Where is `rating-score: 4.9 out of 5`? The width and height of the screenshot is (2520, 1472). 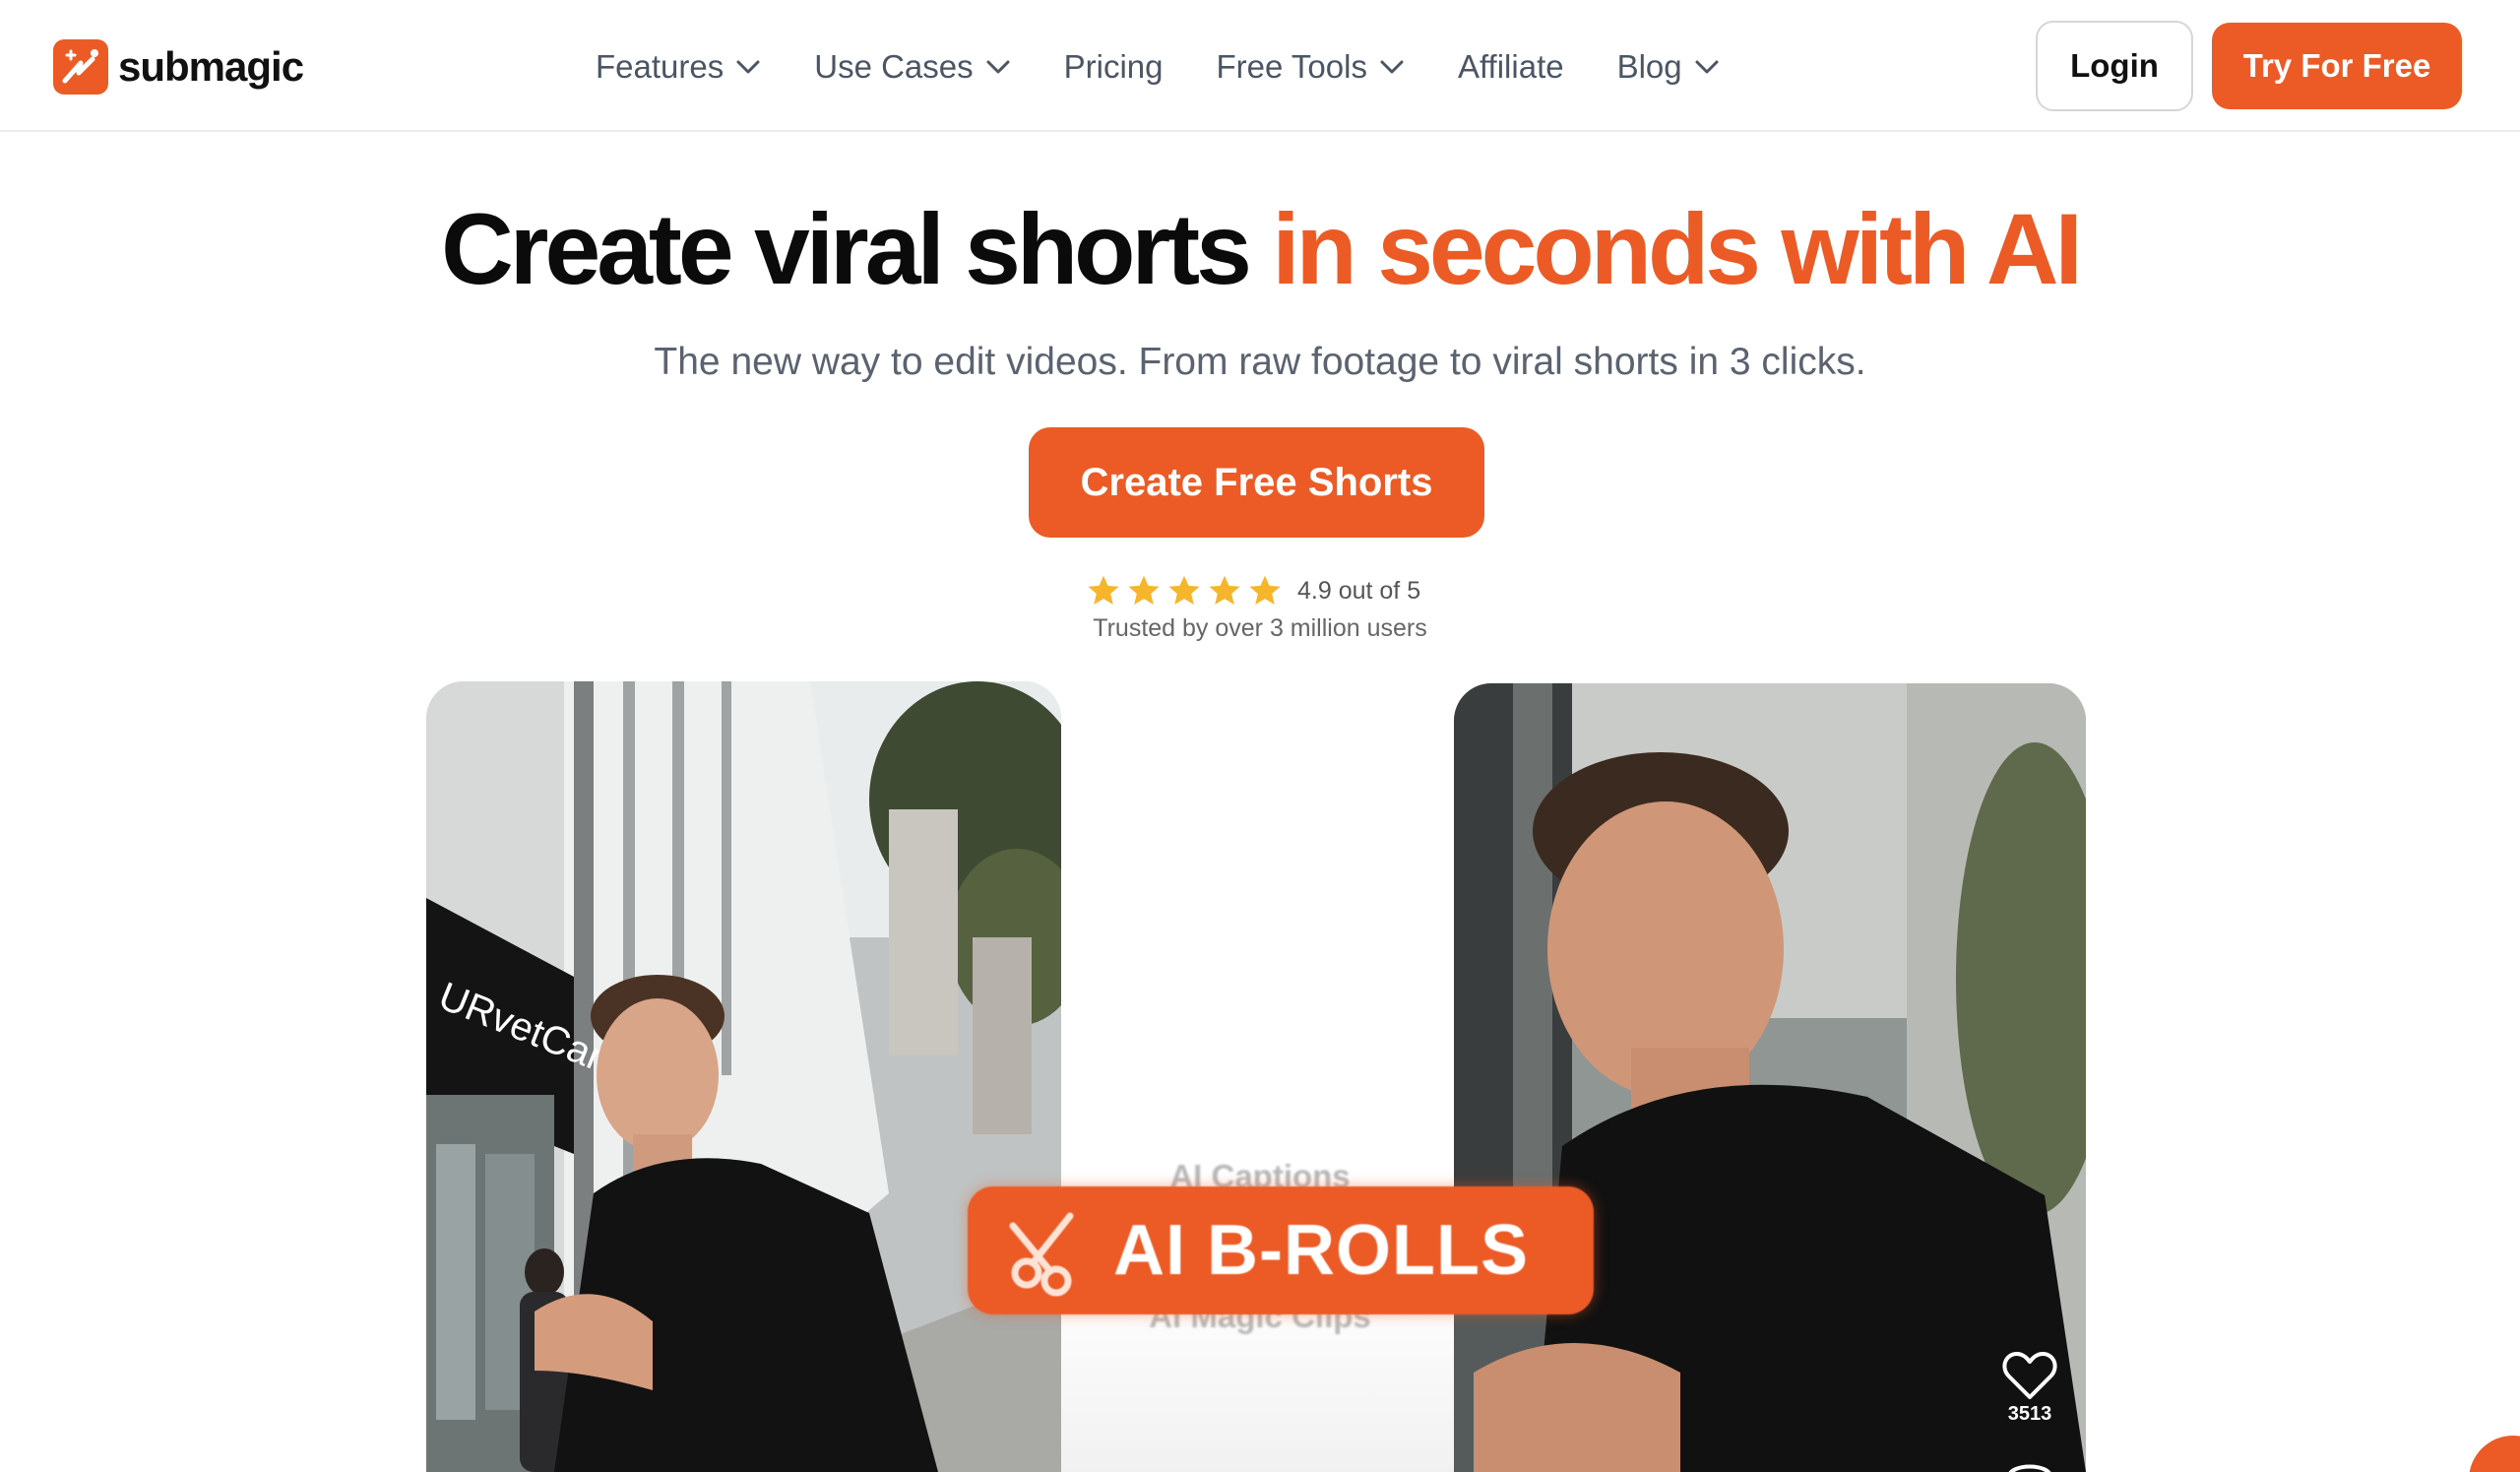 rating-score: 4.9 out of 5 is located at coordinates (1359, 590).